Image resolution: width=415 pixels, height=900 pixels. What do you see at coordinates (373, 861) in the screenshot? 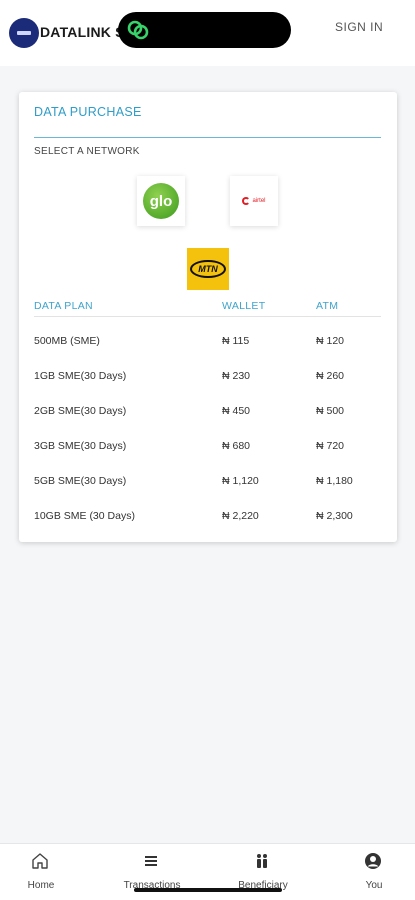
I see `user-icon` at bounding box center [373, 861].